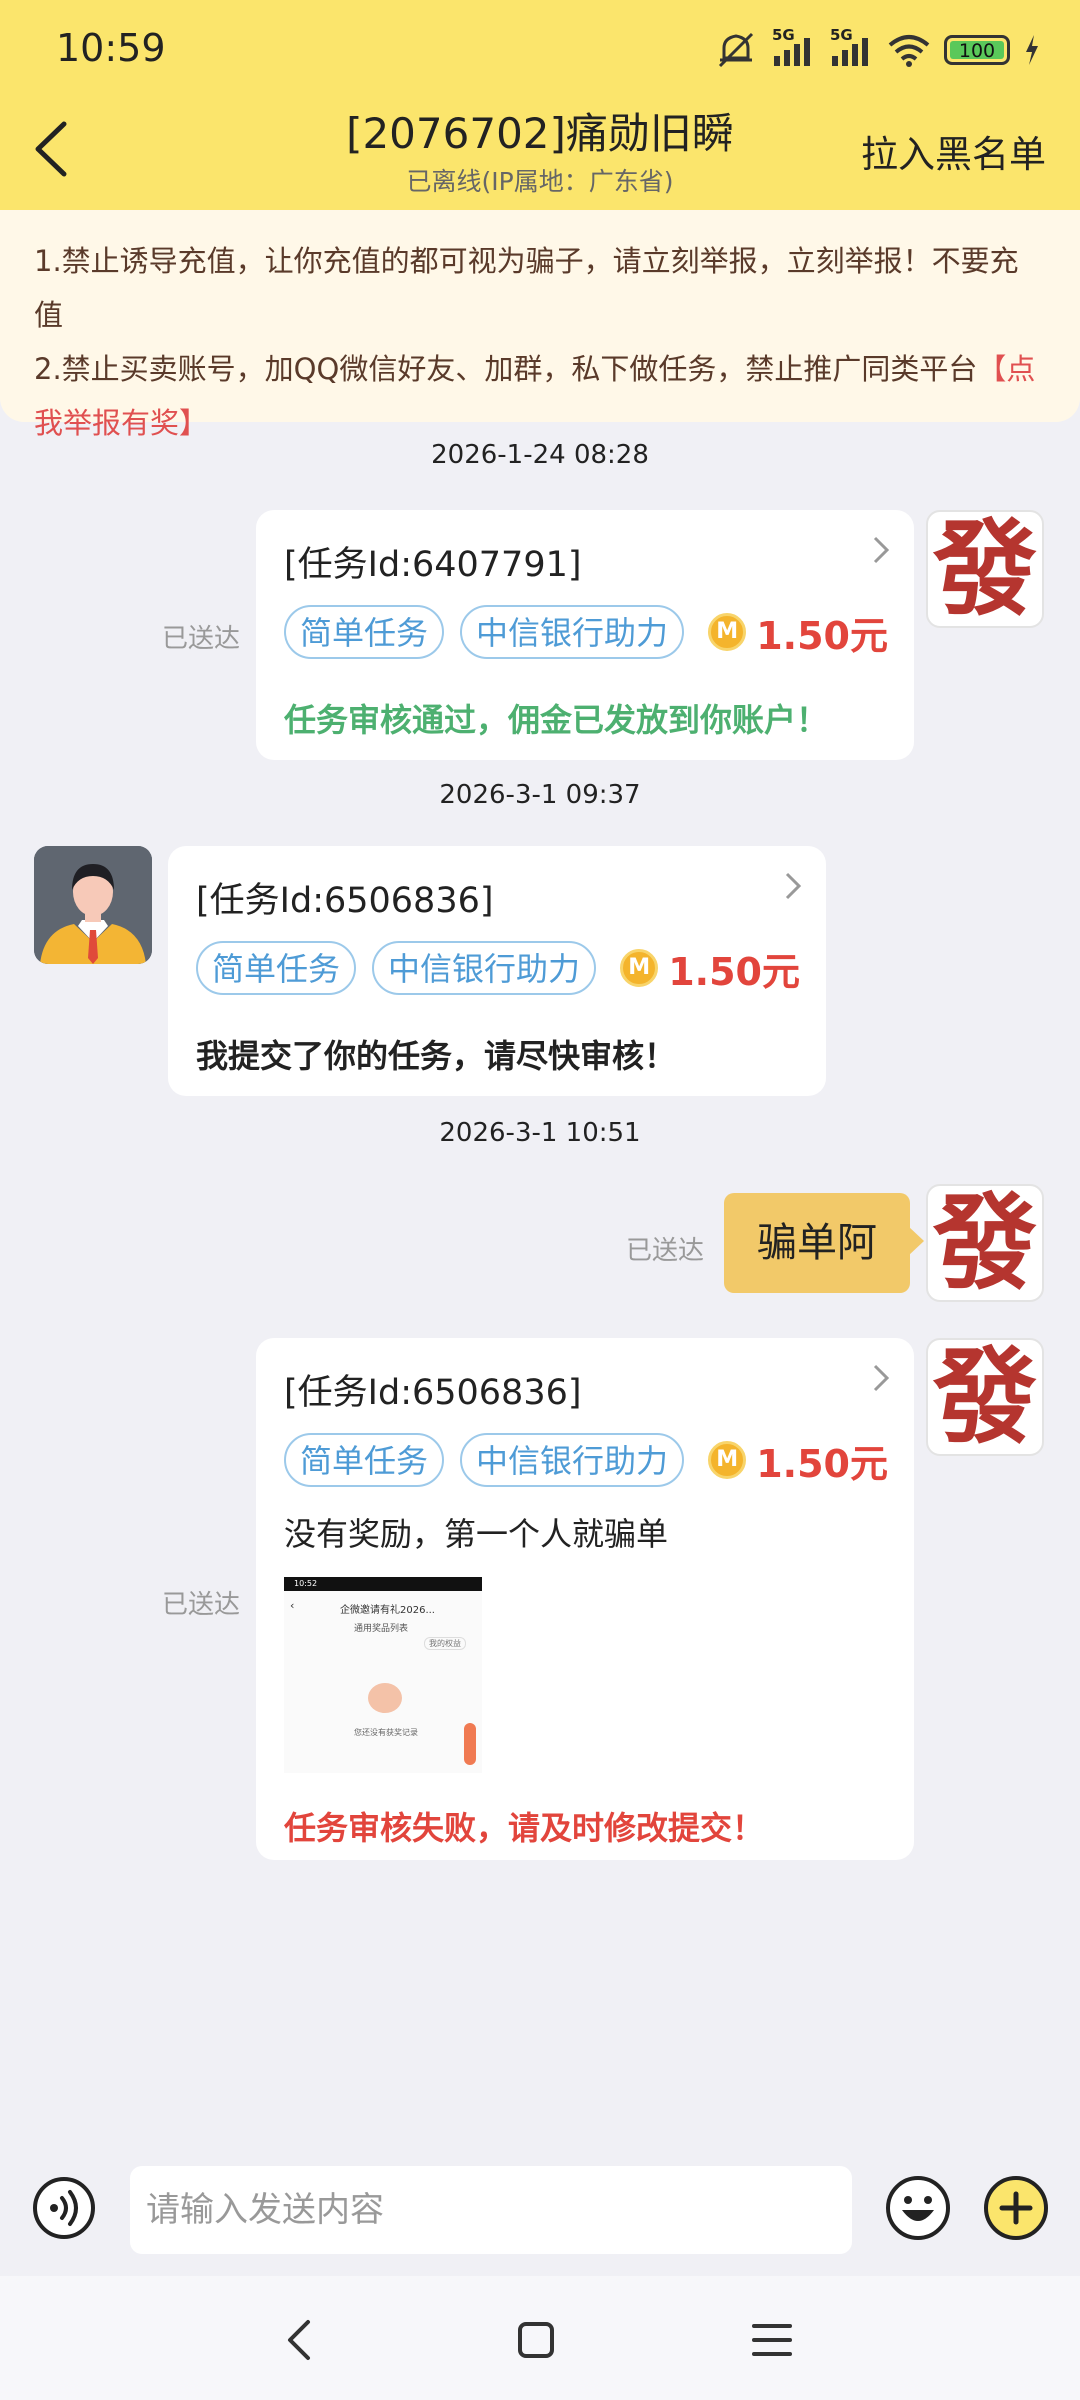 The image size is (1080, 2400). What do you see at coordinates (381, 1629) in the screenshot?
I see `thumb-subtitle: 通用奖品列表` at bounding box center [381, 1629].